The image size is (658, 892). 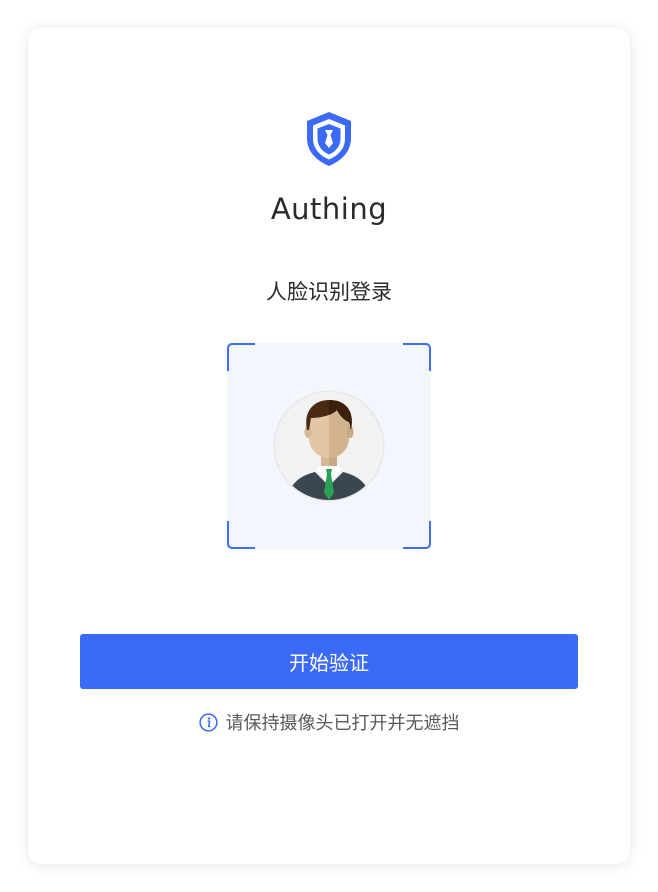 I want to click on info-icon, so click(x=208, y=722).